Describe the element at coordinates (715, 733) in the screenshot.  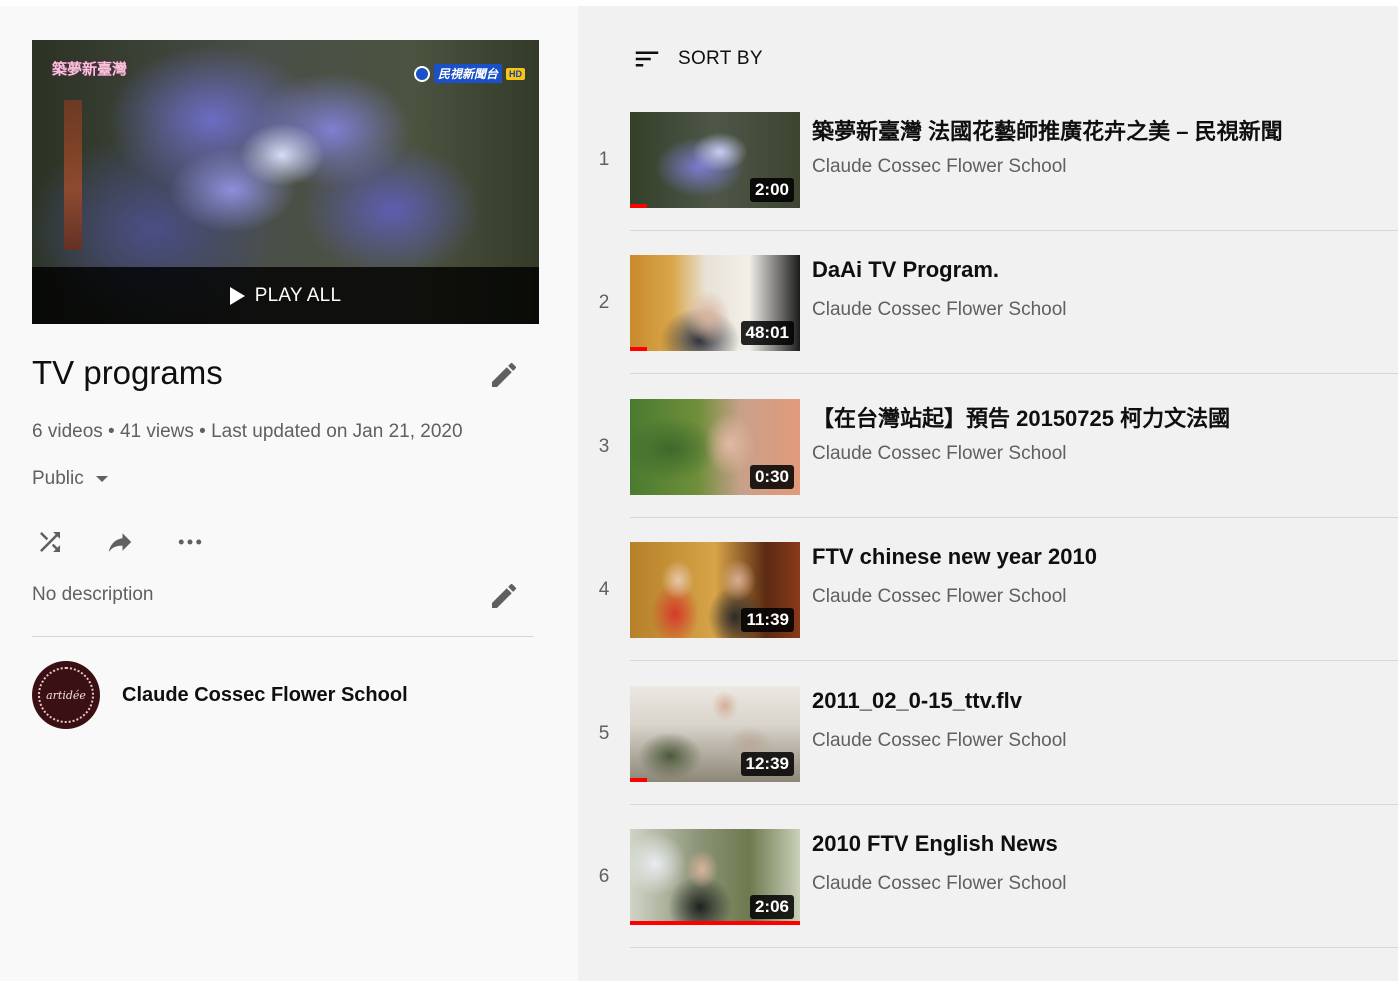
I see `video-thumbnail: 12:39` at that location.